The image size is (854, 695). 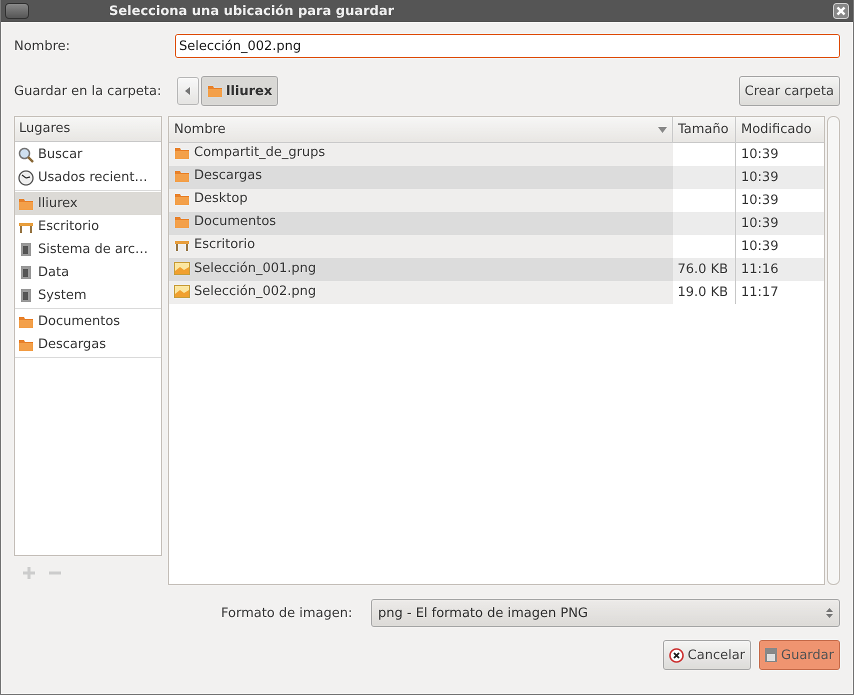 What do you see at coordinates (829, 613) in the screenshot?
I see `up-down-arrows-icon` at bounding box center [829, 613].